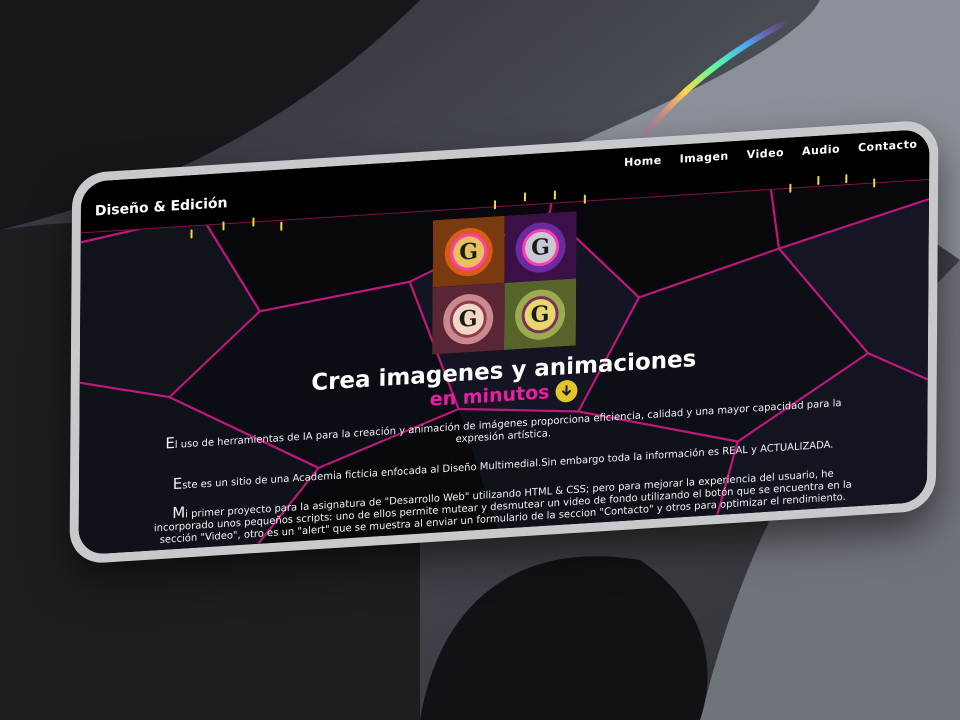  I want to click on nav-link-imagen: Imagen, so click(704, 158).